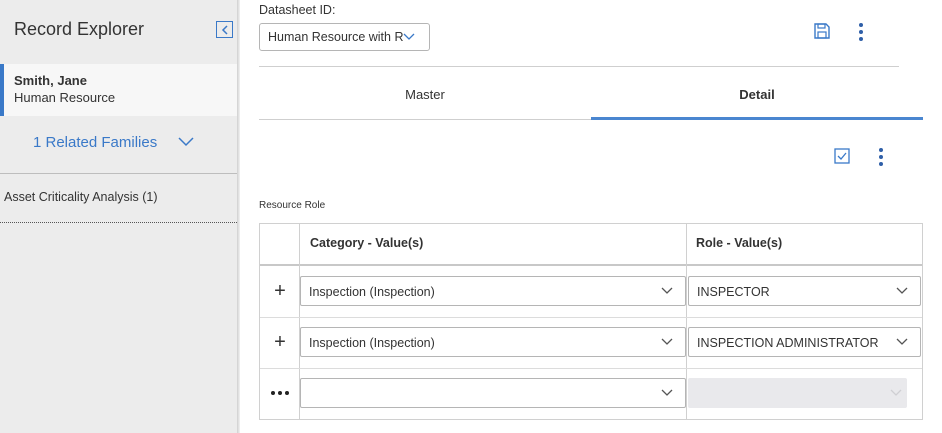 The height and width of the screenshot is (433, 942). Describe the element at coordinates (733, 292) in the screenshot. I see `role-value: INSPECTOR` at that location.